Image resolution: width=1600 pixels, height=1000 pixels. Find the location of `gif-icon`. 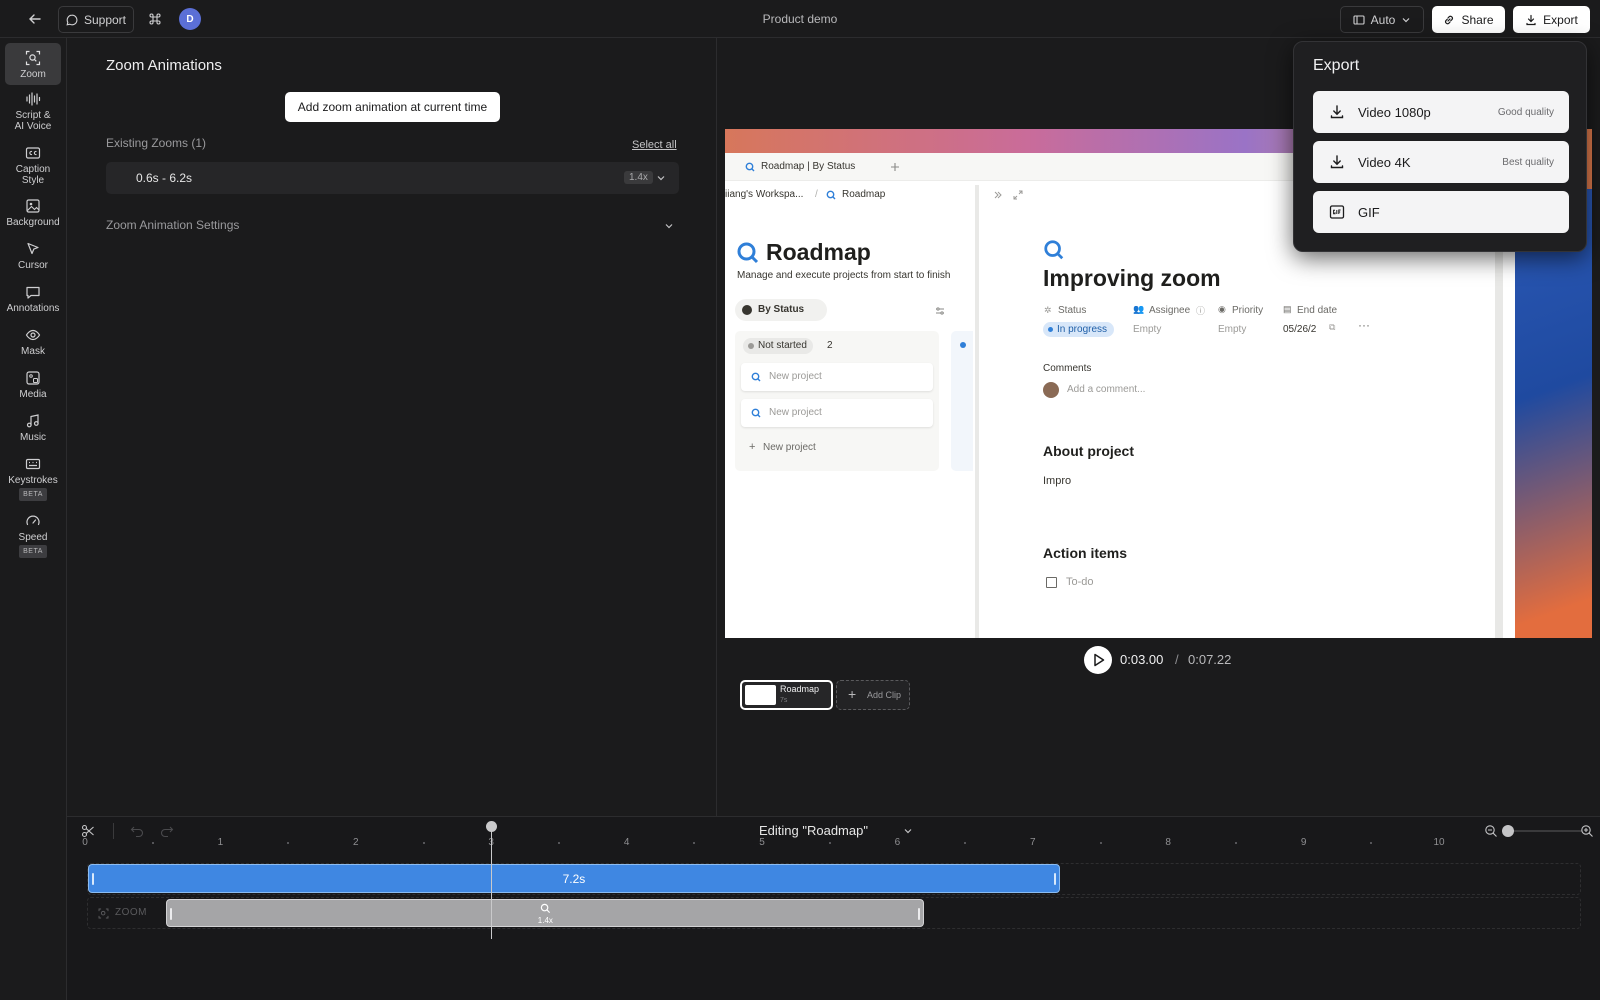

gif-icon is located at coordinates (1337, 212).